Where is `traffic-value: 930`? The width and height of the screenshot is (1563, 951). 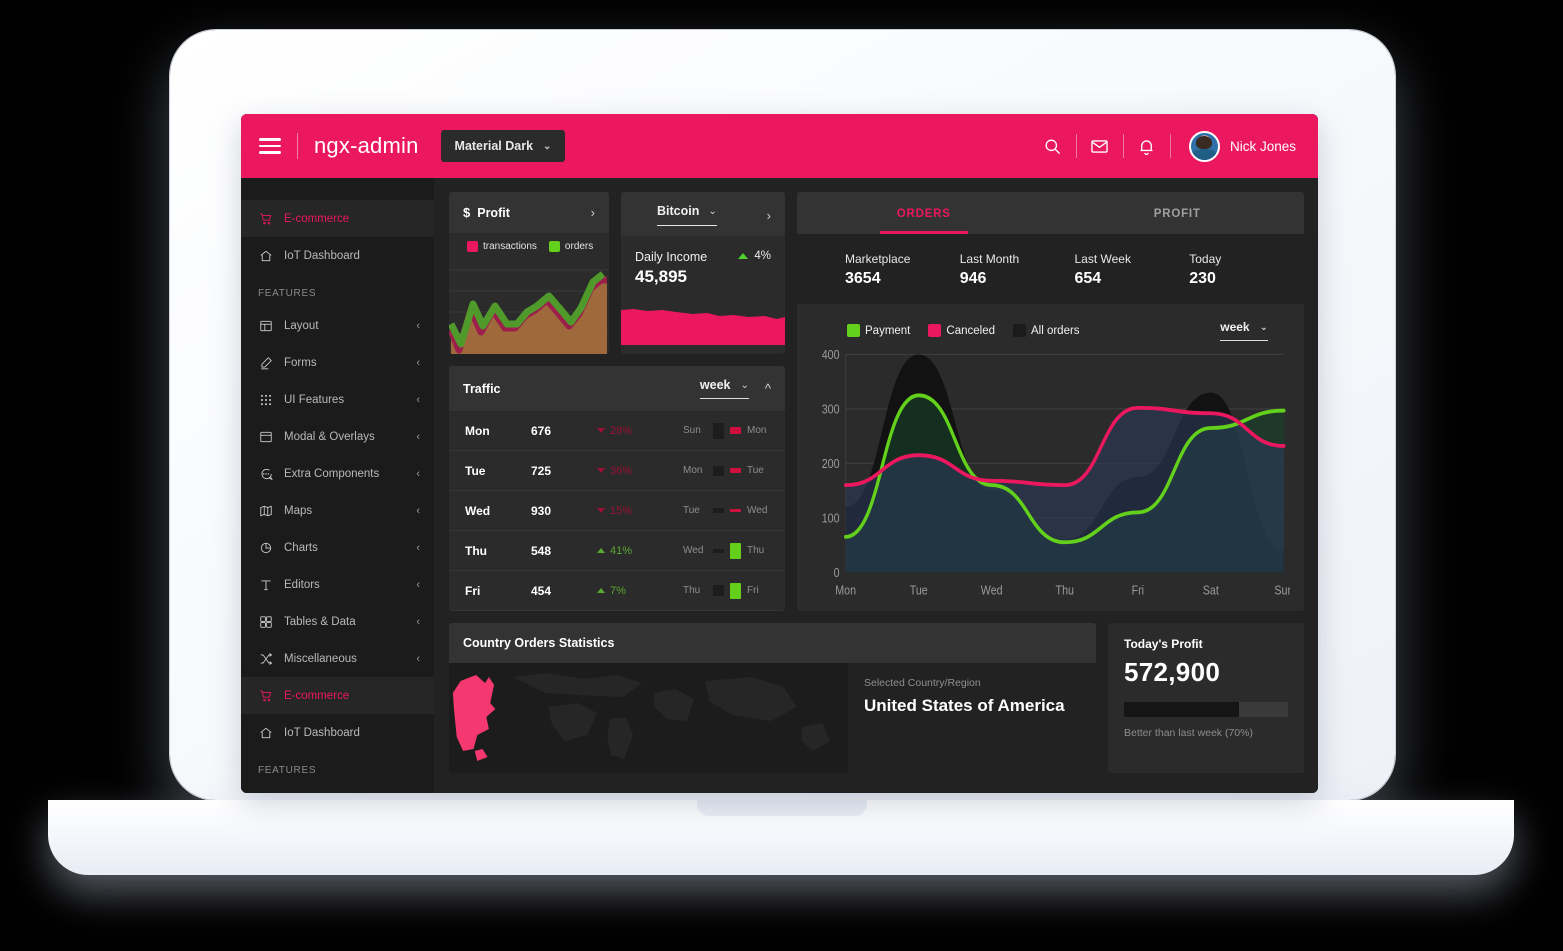
traffic-value: 930 is located at coordinates (541, 510).